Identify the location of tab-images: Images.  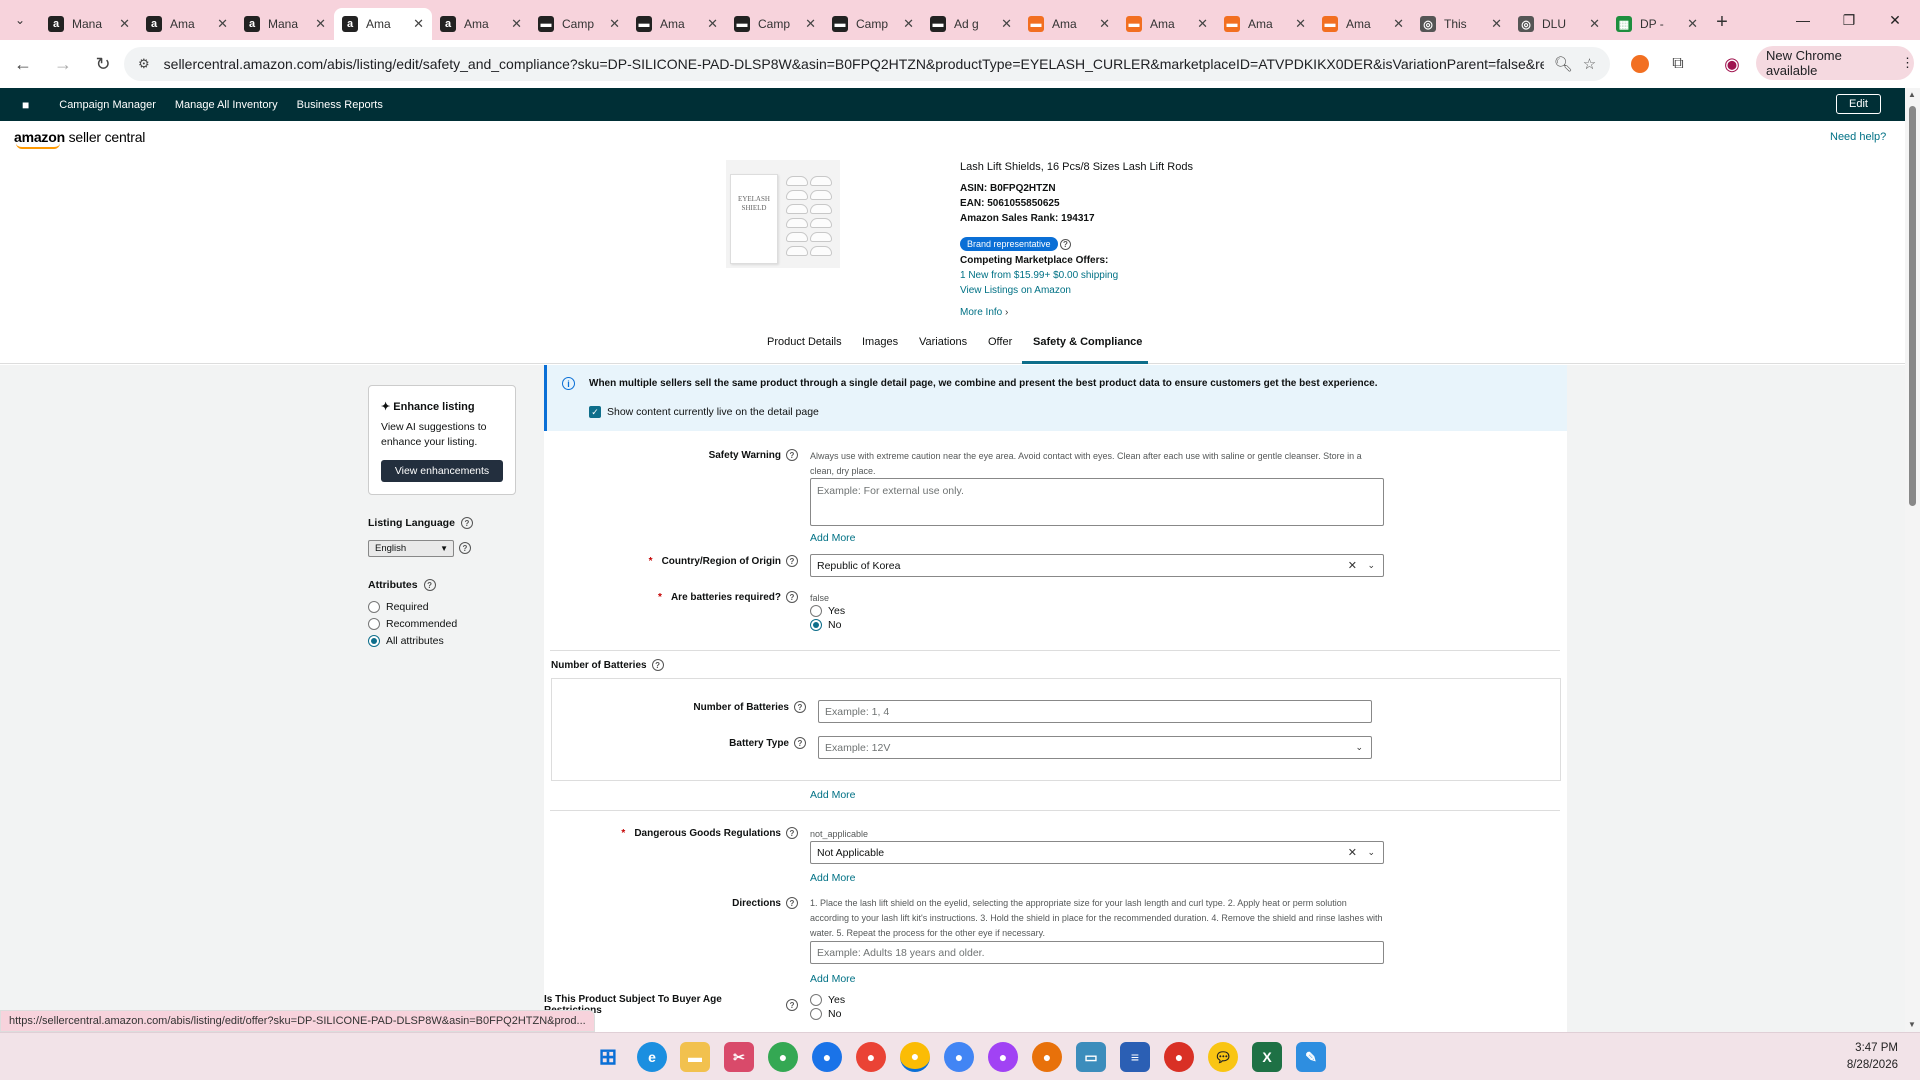
(880, 342).